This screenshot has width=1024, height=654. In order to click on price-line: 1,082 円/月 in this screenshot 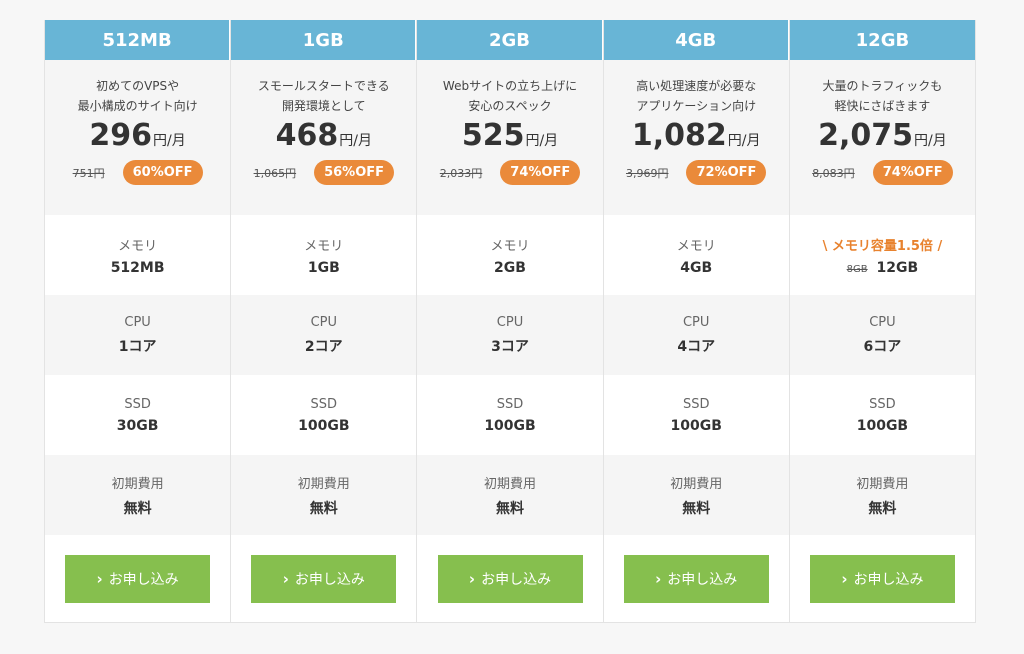, I will do `click(696, 138)`.